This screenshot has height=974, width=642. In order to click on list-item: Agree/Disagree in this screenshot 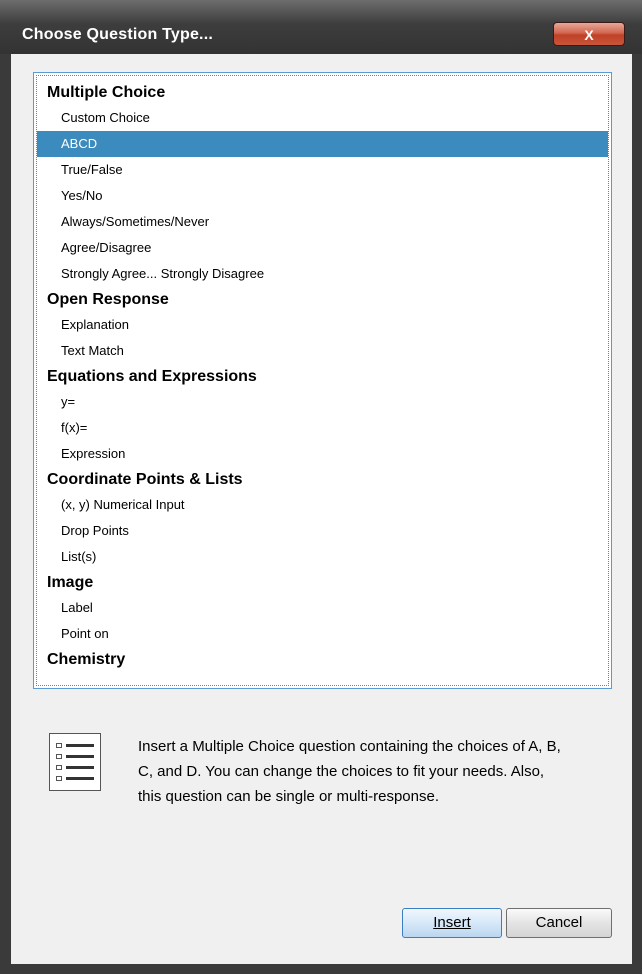, I will do `click(322, 248)`.